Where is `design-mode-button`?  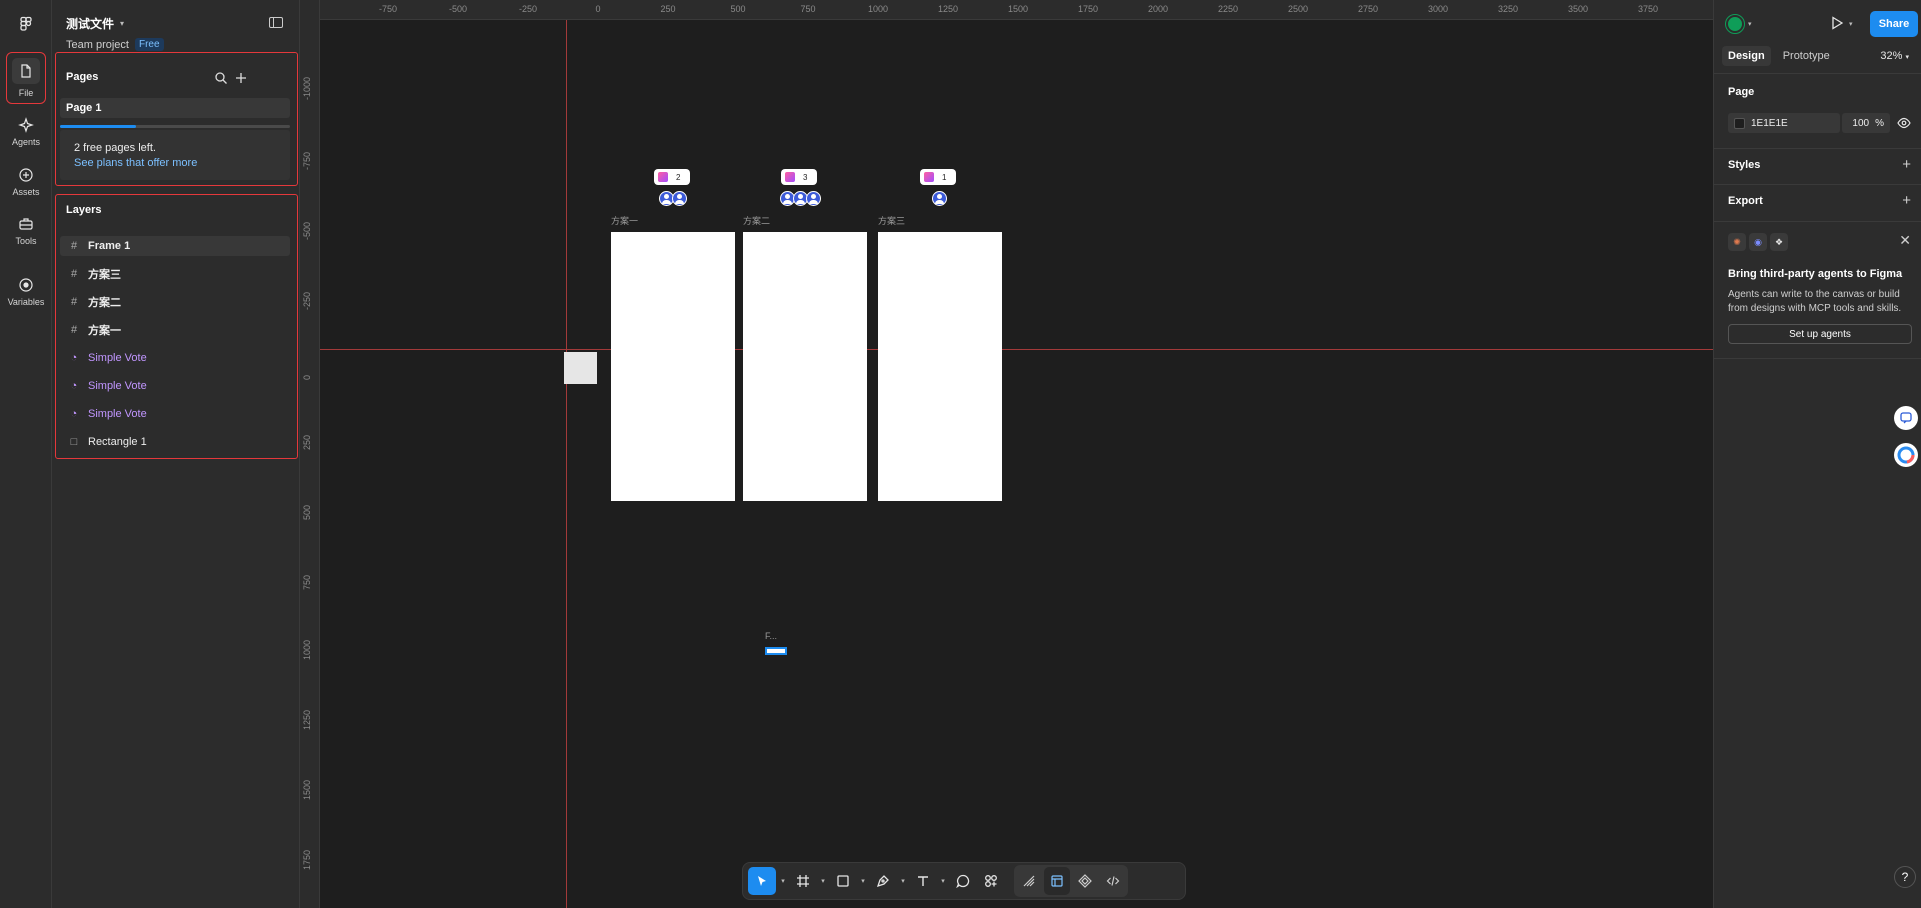 design-mode-button is located at coordinates (1057, 881).